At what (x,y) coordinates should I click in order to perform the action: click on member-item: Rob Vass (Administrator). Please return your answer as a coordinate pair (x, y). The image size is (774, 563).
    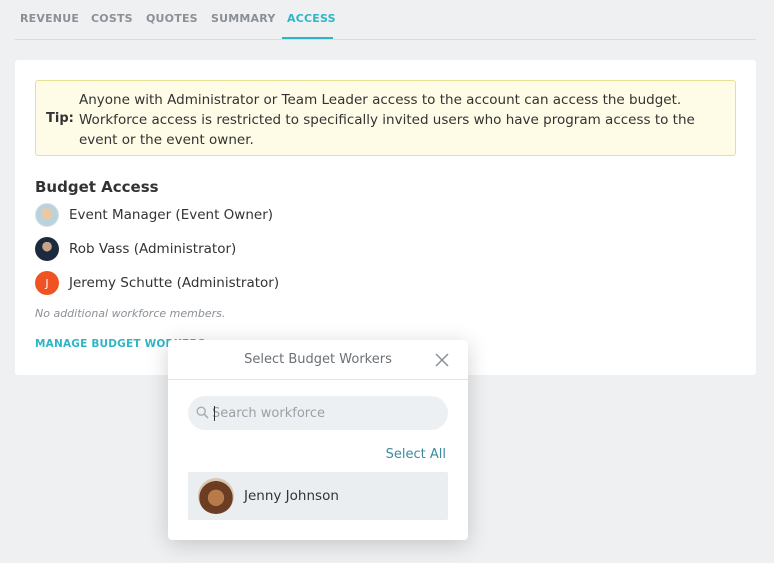
    Looking at the image, I should click on (135, 249).